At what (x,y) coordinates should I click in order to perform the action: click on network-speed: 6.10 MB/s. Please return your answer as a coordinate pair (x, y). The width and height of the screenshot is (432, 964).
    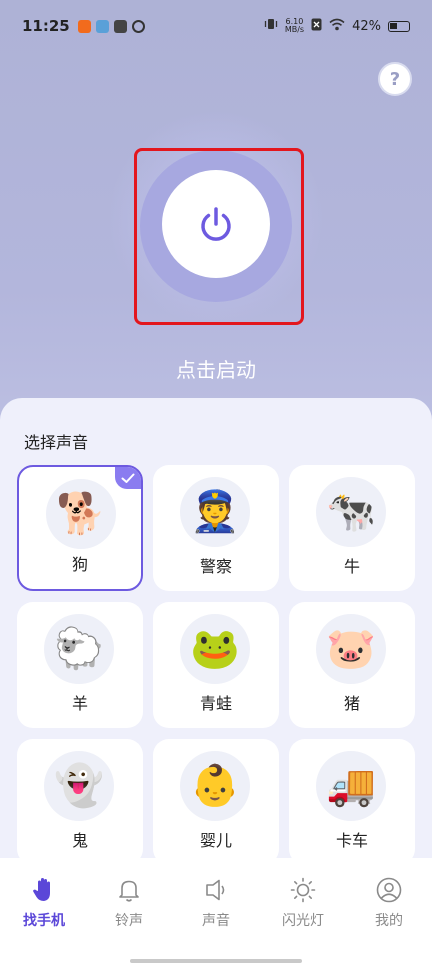
    Looking at the image, I should click on (294, 26).